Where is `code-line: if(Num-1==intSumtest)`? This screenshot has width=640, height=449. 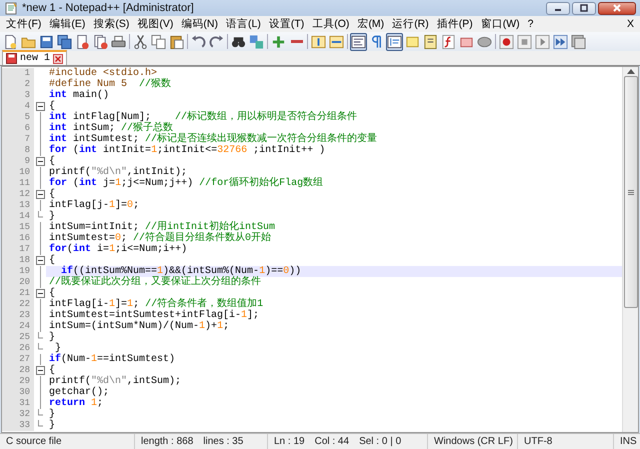 code-line: if(Num-1==intSumtest) is located at coordinates (112, 359).